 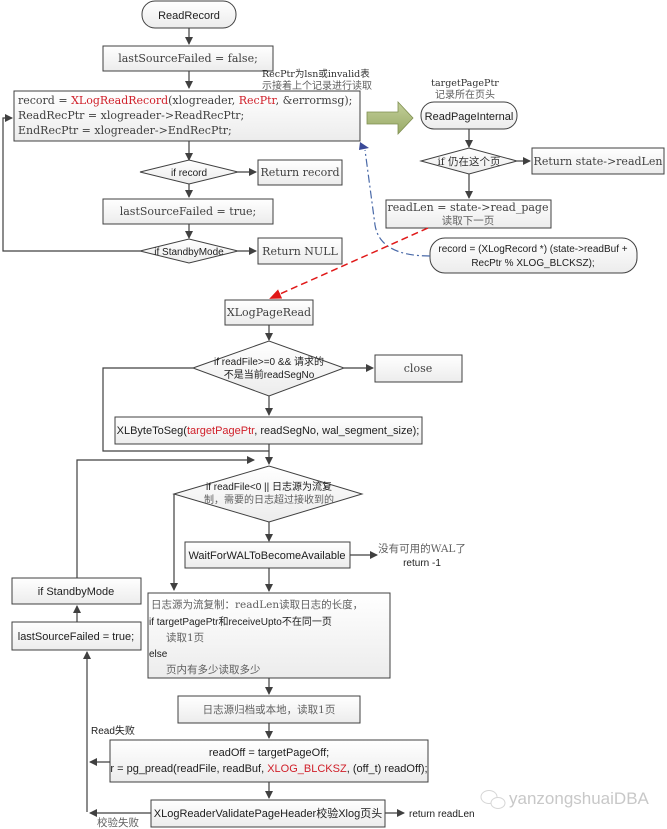 I want to click on start-terminator: ReadRecord, so click(x=189, y=14).